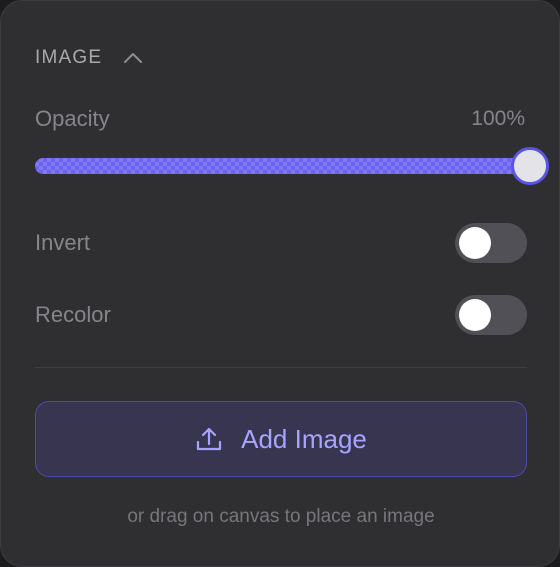 Image resolution: width=560 pixels, height=567 pixels. What do you see at coordinates (530, 166) in the screenshot?
I see `opacity-slider-thumb` at bounding box center [530, 166].